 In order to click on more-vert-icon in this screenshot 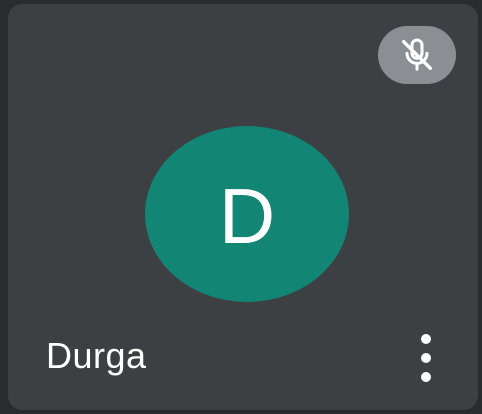, I will do `click(426, 358)`.